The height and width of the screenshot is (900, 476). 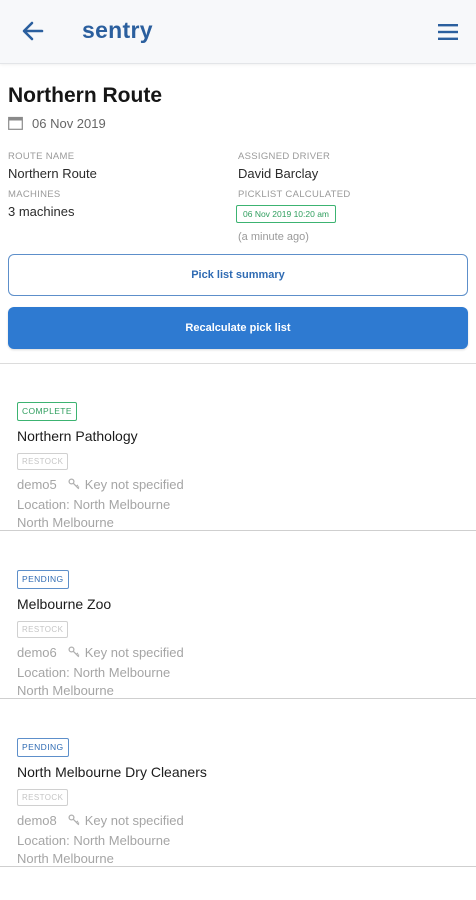 What do you see at coordinates (47, 411) in the screenshot?
I see `status-badge: COMPLETE` at bounding box center [47, 411].